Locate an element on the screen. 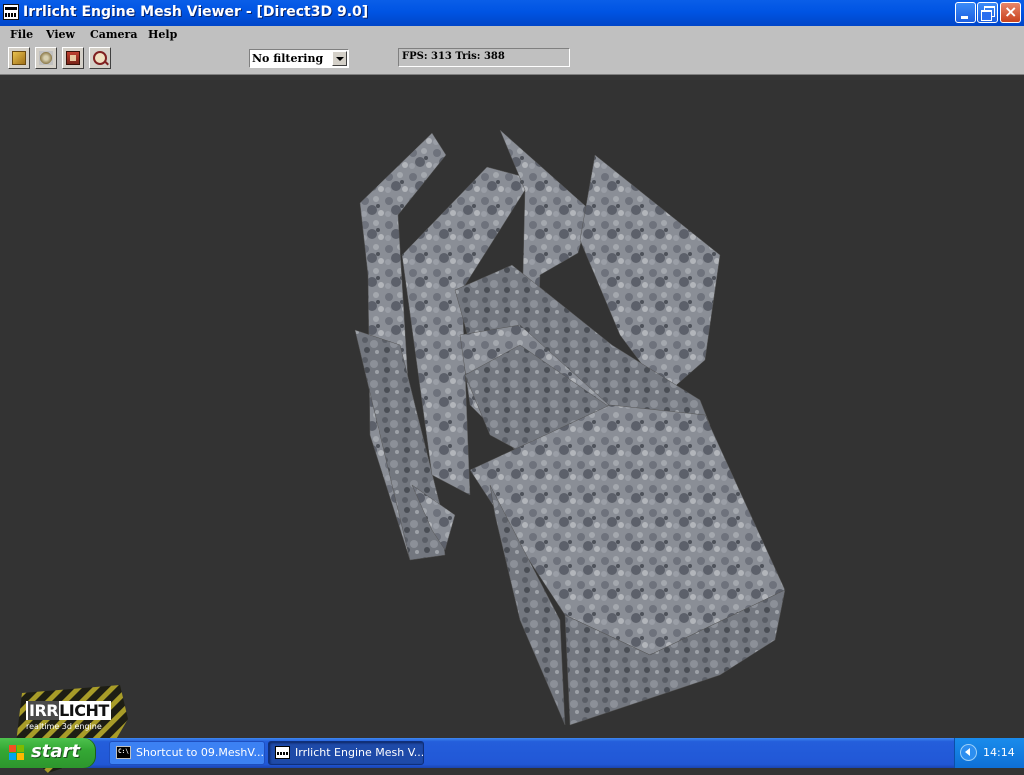  start-label: start is located at coordinates (55, 751).